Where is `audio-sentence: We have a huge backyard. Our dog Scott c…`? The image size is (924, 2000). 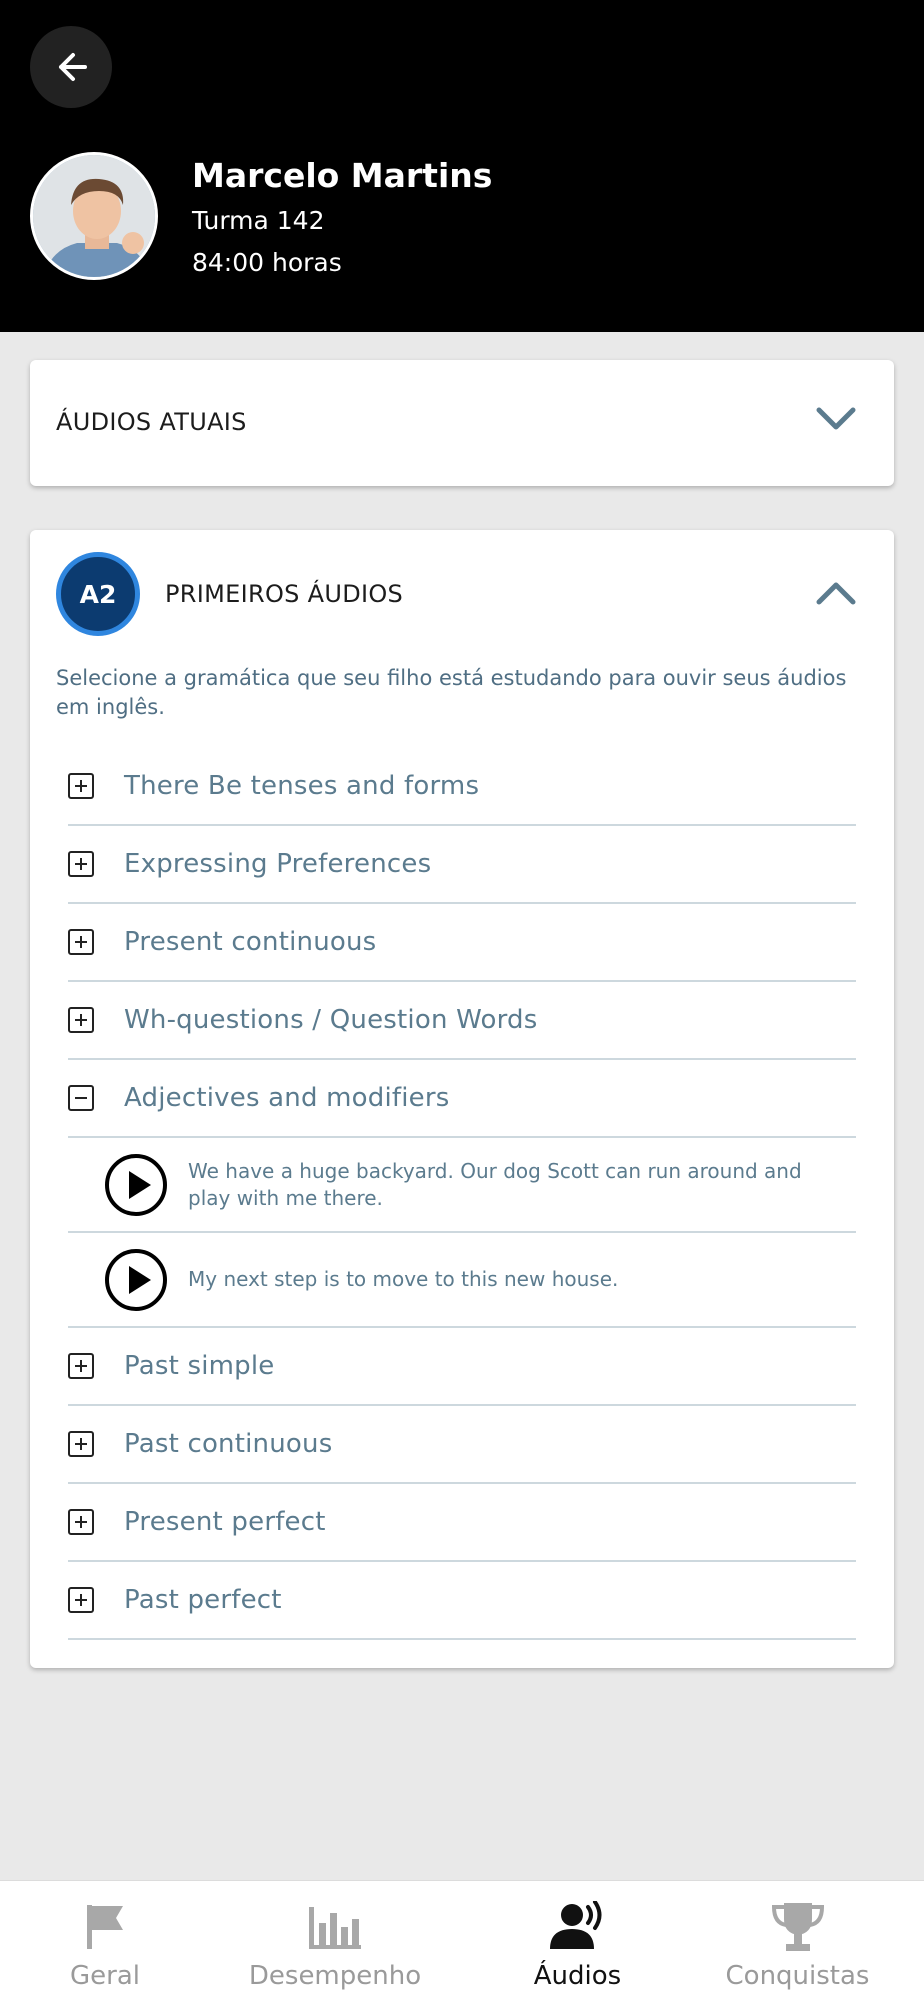
audio-sentence: We have a huge backyard. Our dog Scott c… is located at coordinates (495, 1184).